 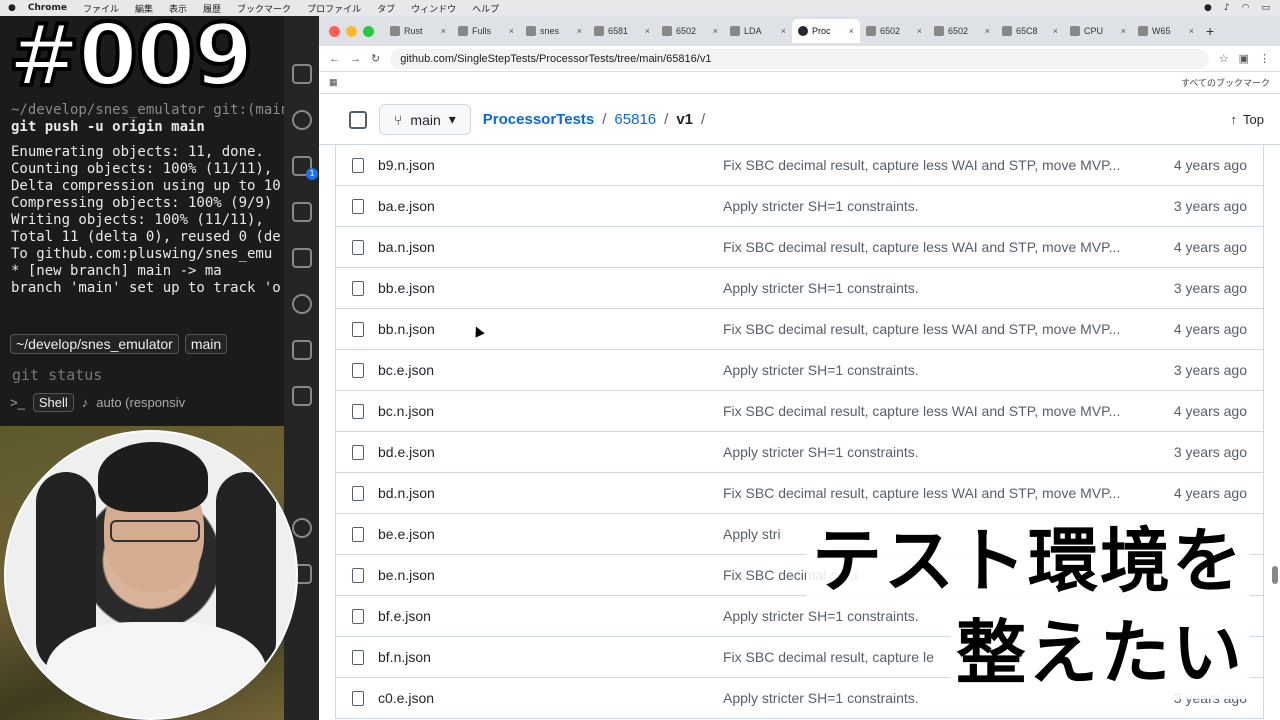 I want to click on terminal-input: git status, so click(x=57, y=375).